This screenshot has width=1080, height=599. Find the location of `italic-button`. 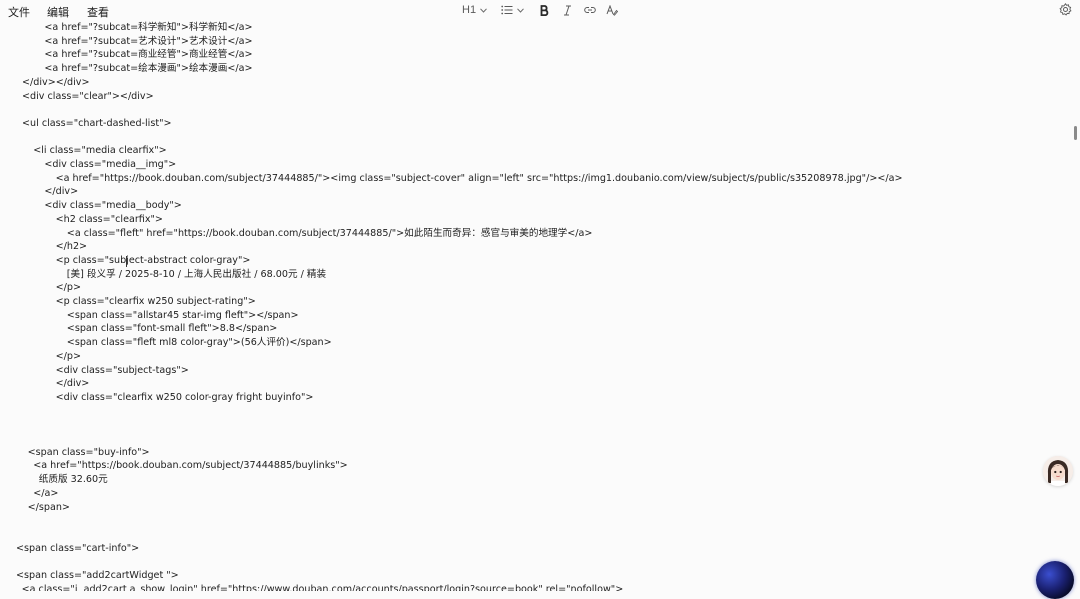

italic-button is located at coordinates (567, 10).